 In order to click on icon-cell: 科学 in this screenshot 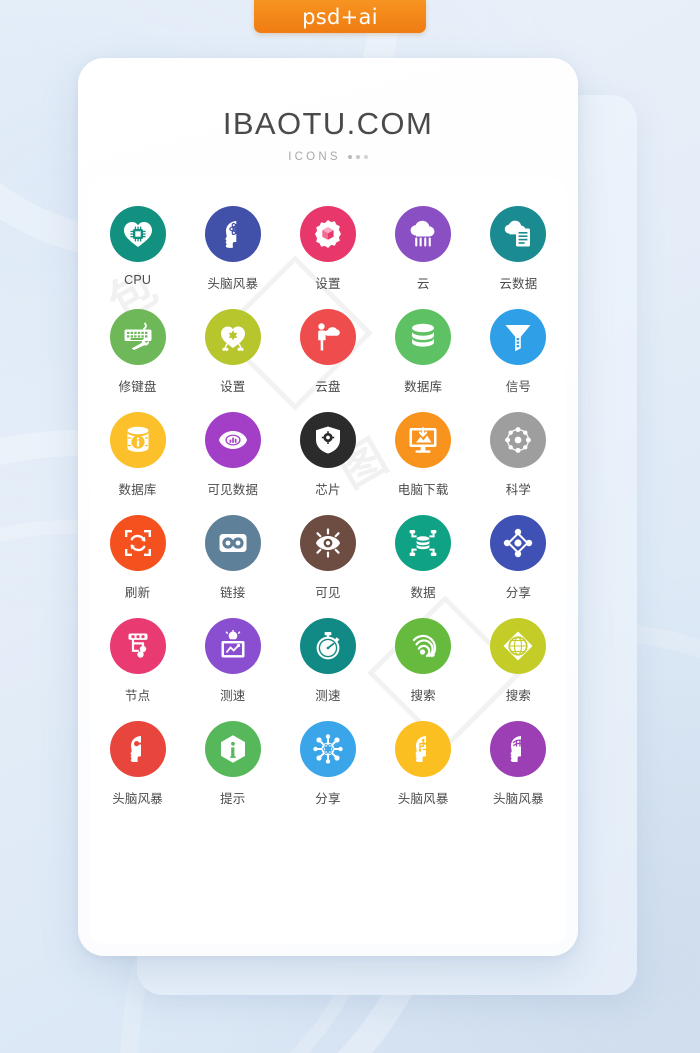, I will do `click(518, 455)`.